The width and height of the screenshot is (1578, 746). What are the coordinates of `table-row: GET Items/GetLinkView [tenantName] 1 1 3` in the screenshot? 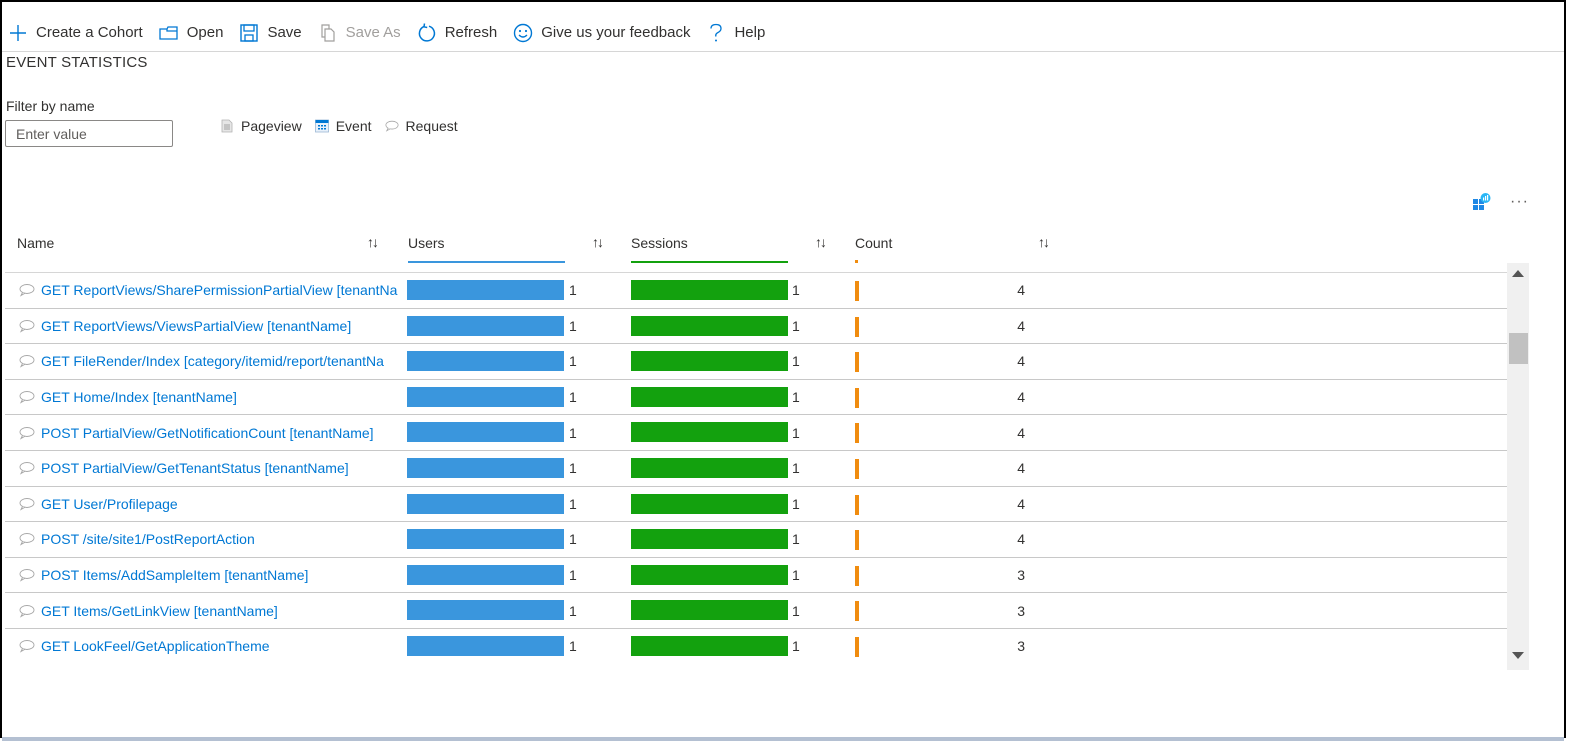 It's located at (756, 611).